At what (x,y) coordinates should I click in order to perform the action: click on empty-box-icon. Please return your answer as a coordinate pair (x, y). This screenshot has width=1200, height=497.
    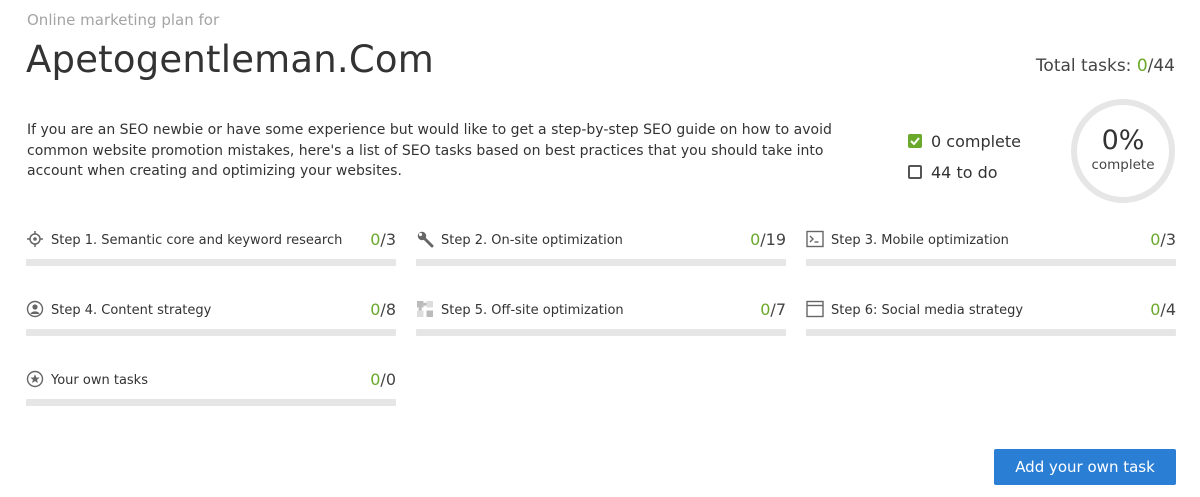
    Looking at the image, I should click on (915, 172).